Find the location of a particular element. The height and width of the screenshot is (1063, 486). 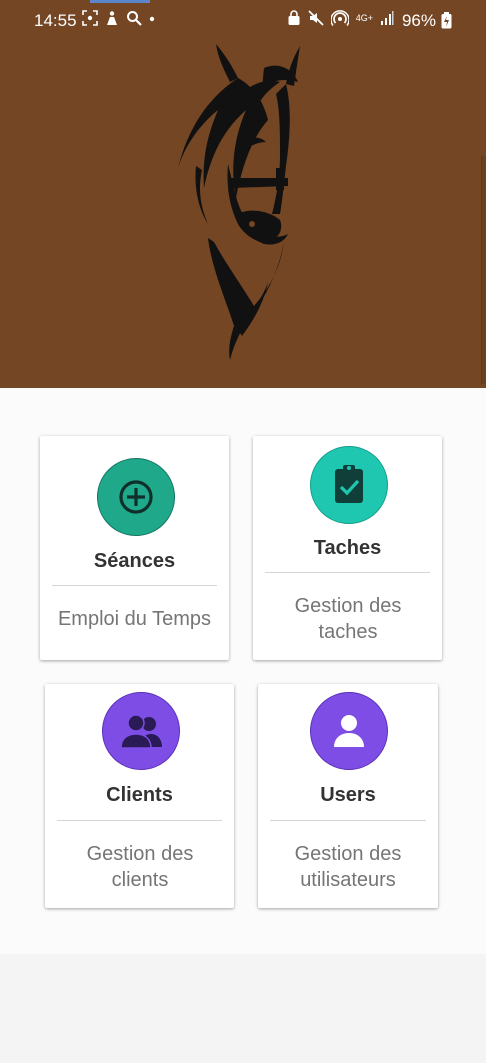

signal-icon is located at coordinates (387, 18).